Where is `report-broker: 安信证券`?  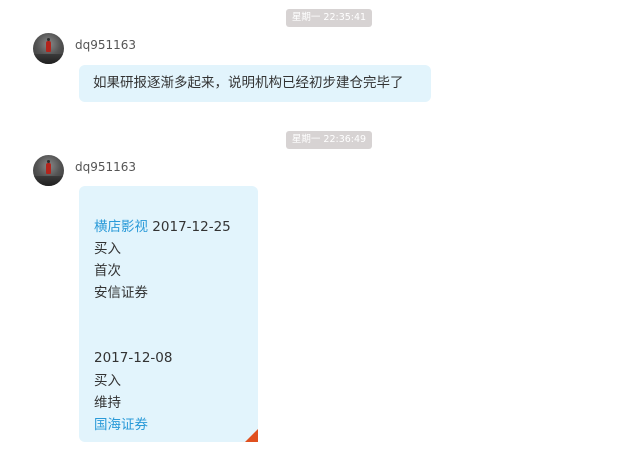 report-broker: 安信证券 is located at coordinates (121, 293).